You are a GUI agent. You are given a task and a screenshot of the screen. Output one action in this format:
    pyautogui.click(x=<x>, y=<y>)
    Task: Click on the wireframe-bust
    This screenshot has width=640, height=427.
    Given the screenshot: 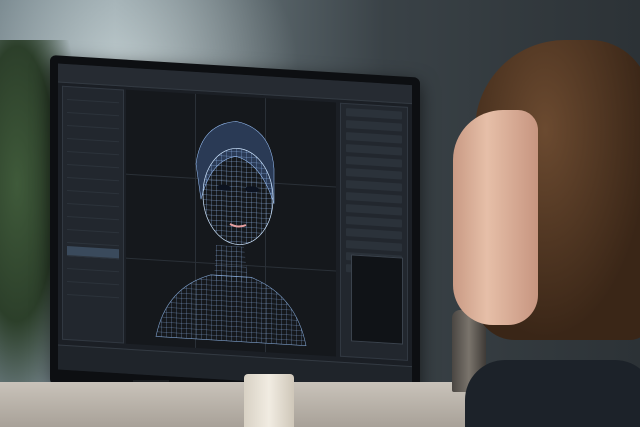 What is the action you would take?
    pyautogui.click(x=231, y=233)
    